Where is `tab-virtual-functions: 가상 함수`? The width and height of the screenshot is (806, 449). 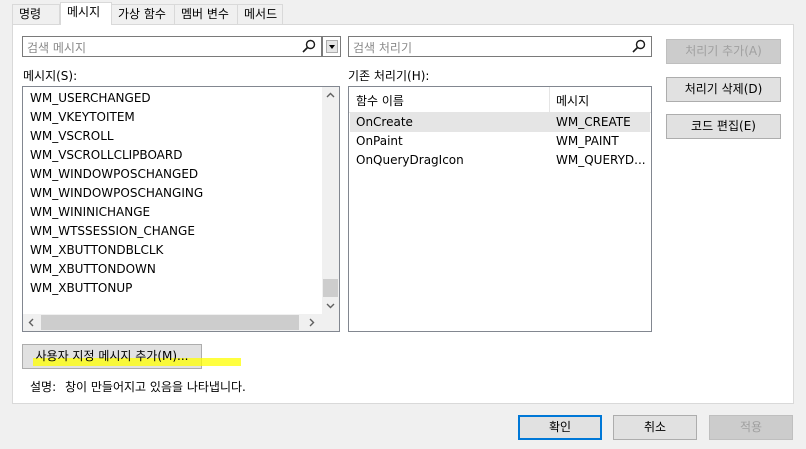
tab-virtual-functions: 가상 함수 is located at coordinates (143, 14).